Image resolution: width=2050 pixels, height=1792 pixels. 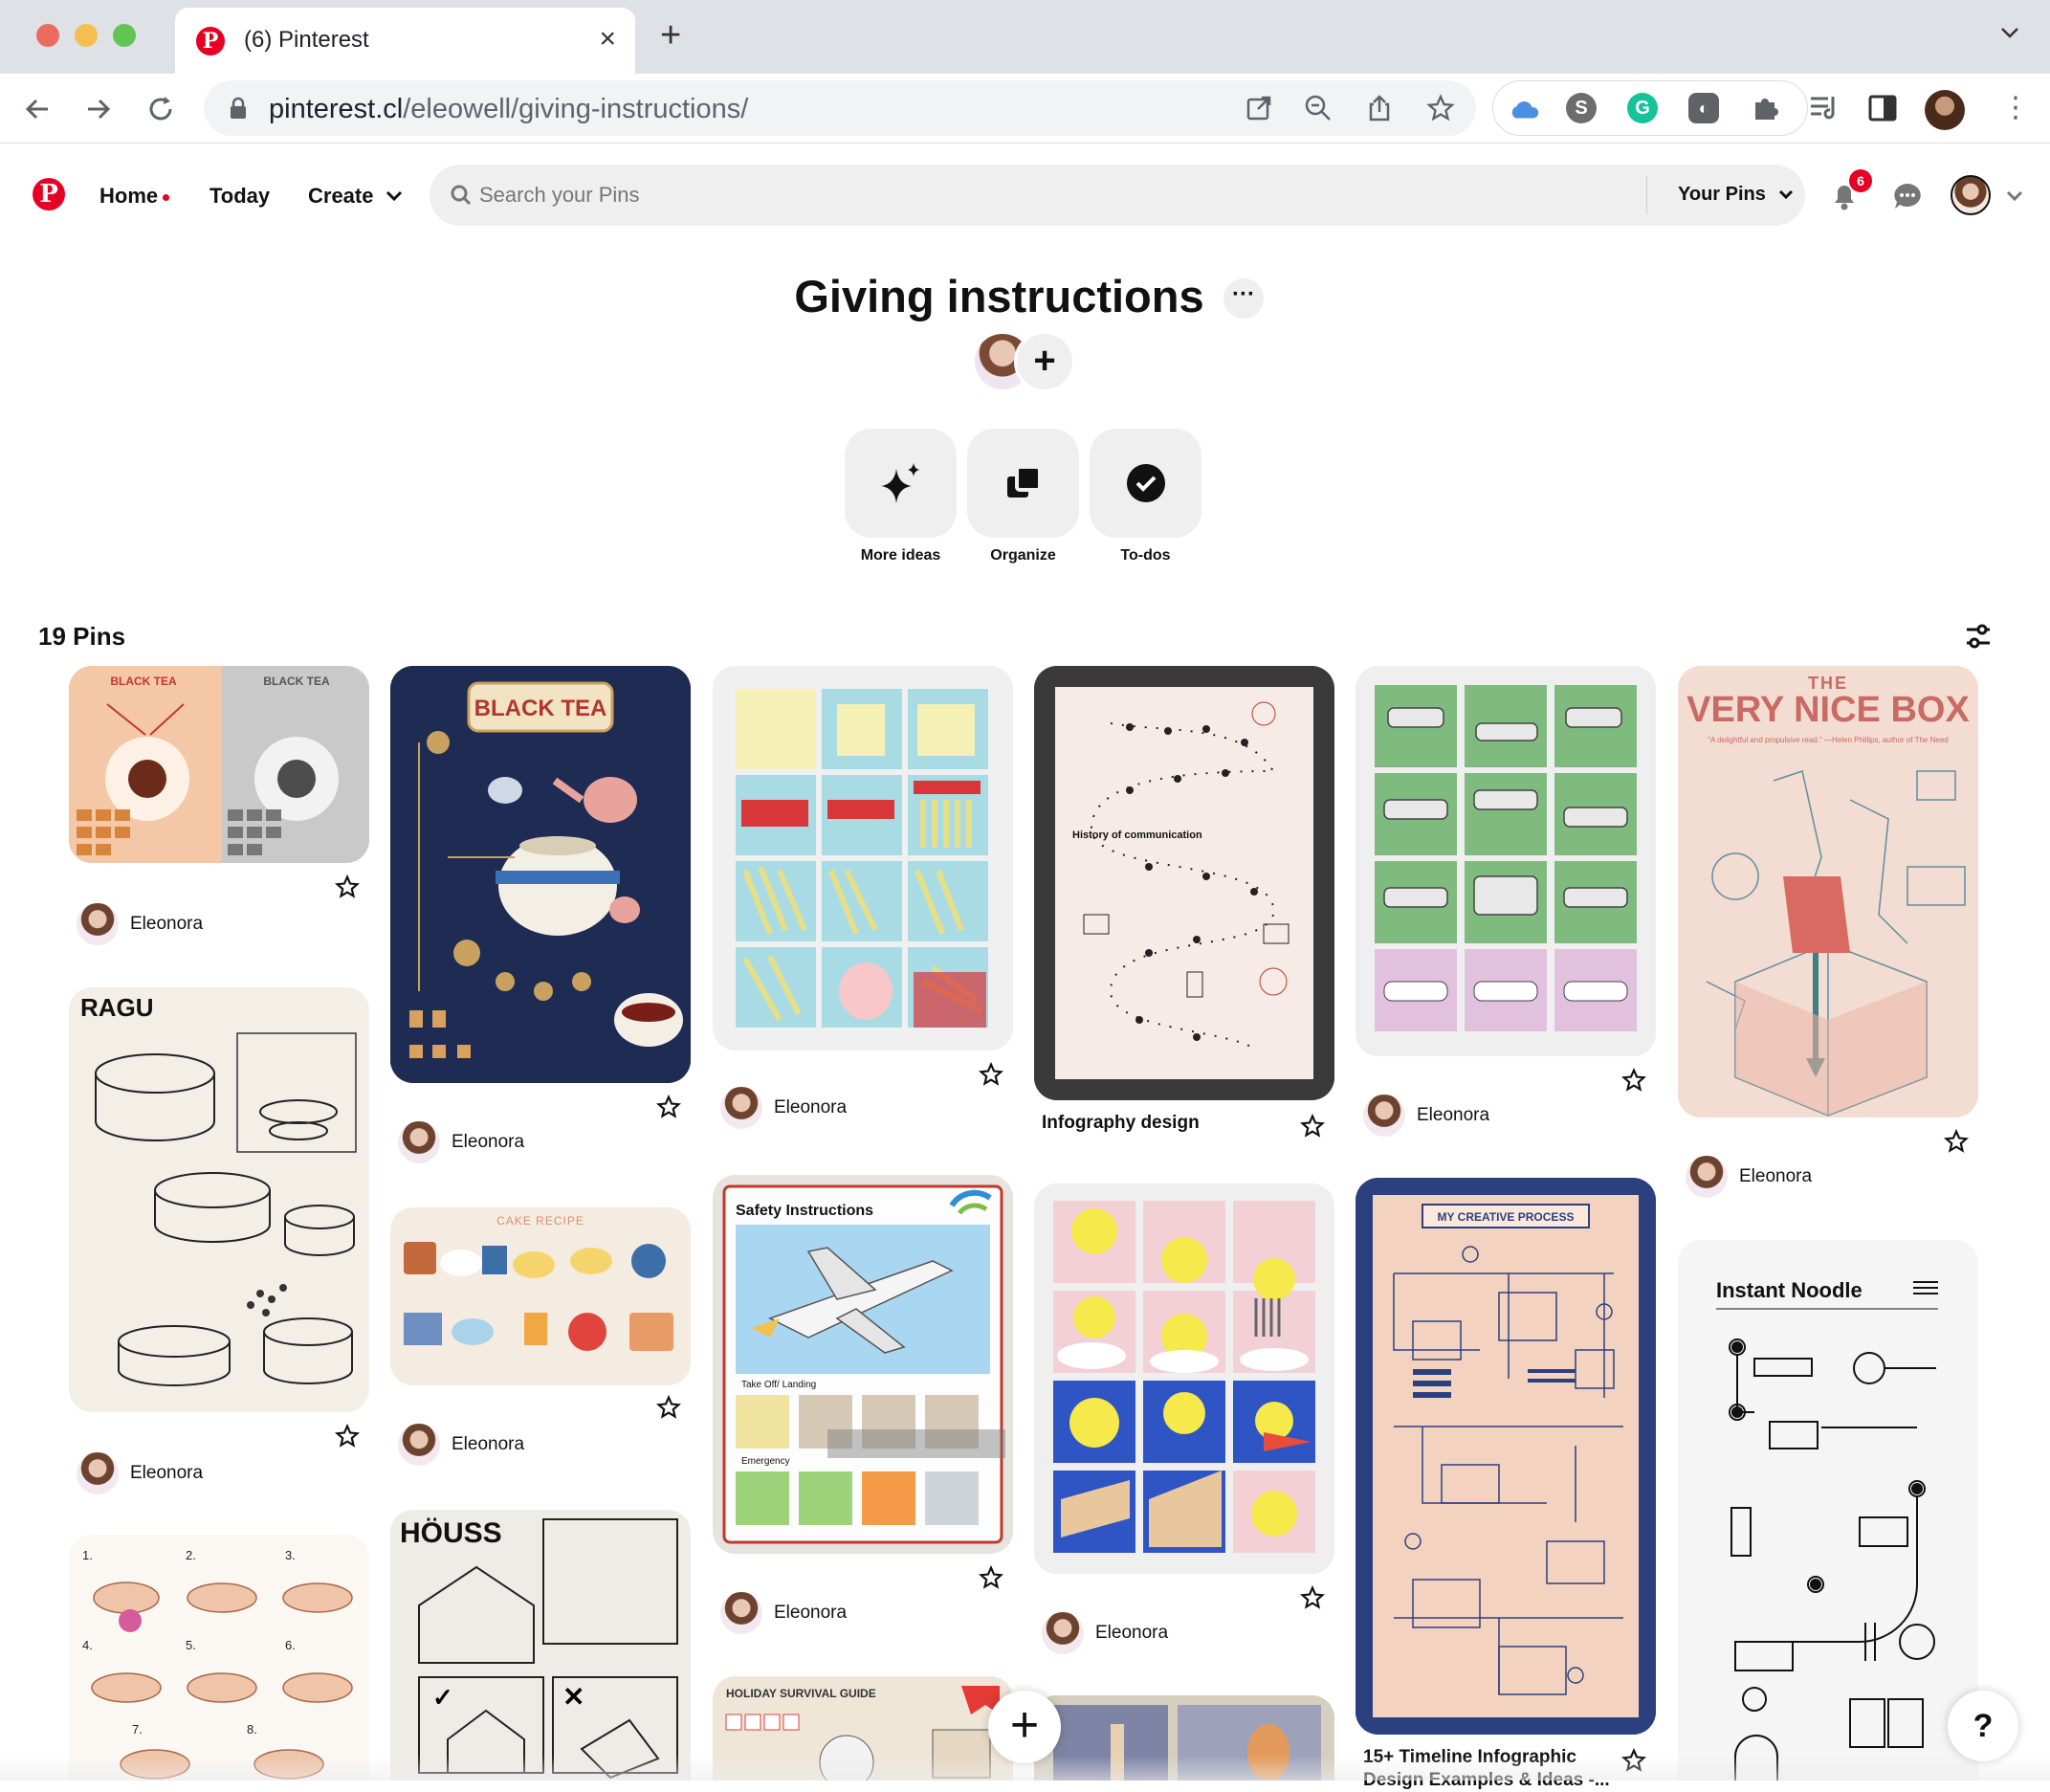 I want to click on pinterest-logo-icon: P, so click(x=49, y=194).